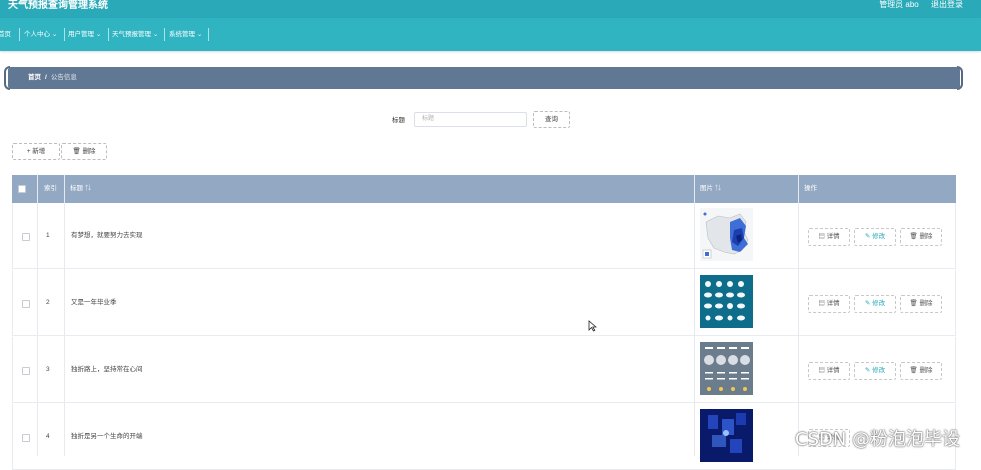  I want to click on search-button: 查询, so click(551, 119).